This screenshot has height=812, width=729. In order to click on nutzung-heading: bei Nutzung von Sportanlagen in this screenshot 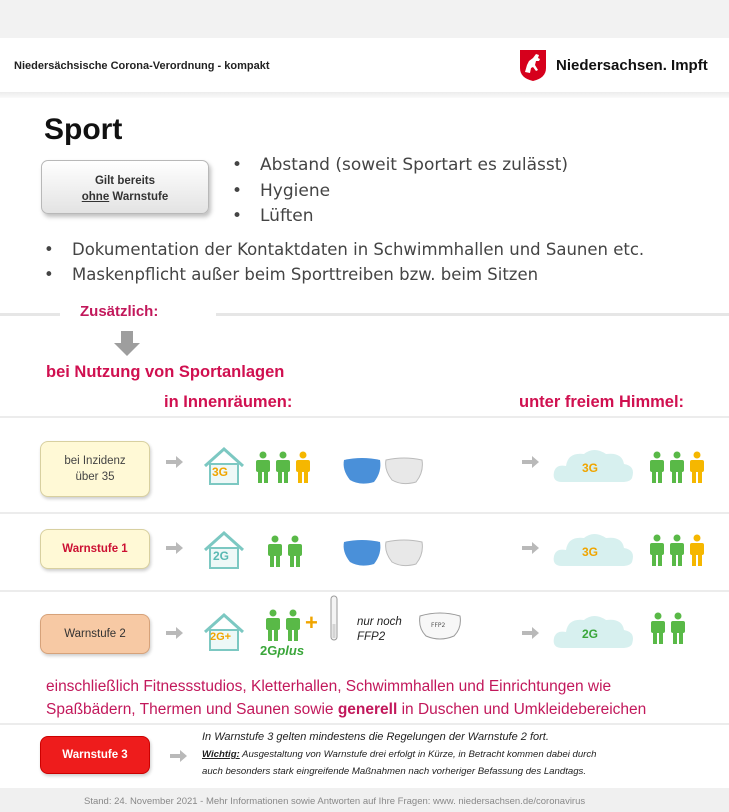, I will do `click(165, 372)`.